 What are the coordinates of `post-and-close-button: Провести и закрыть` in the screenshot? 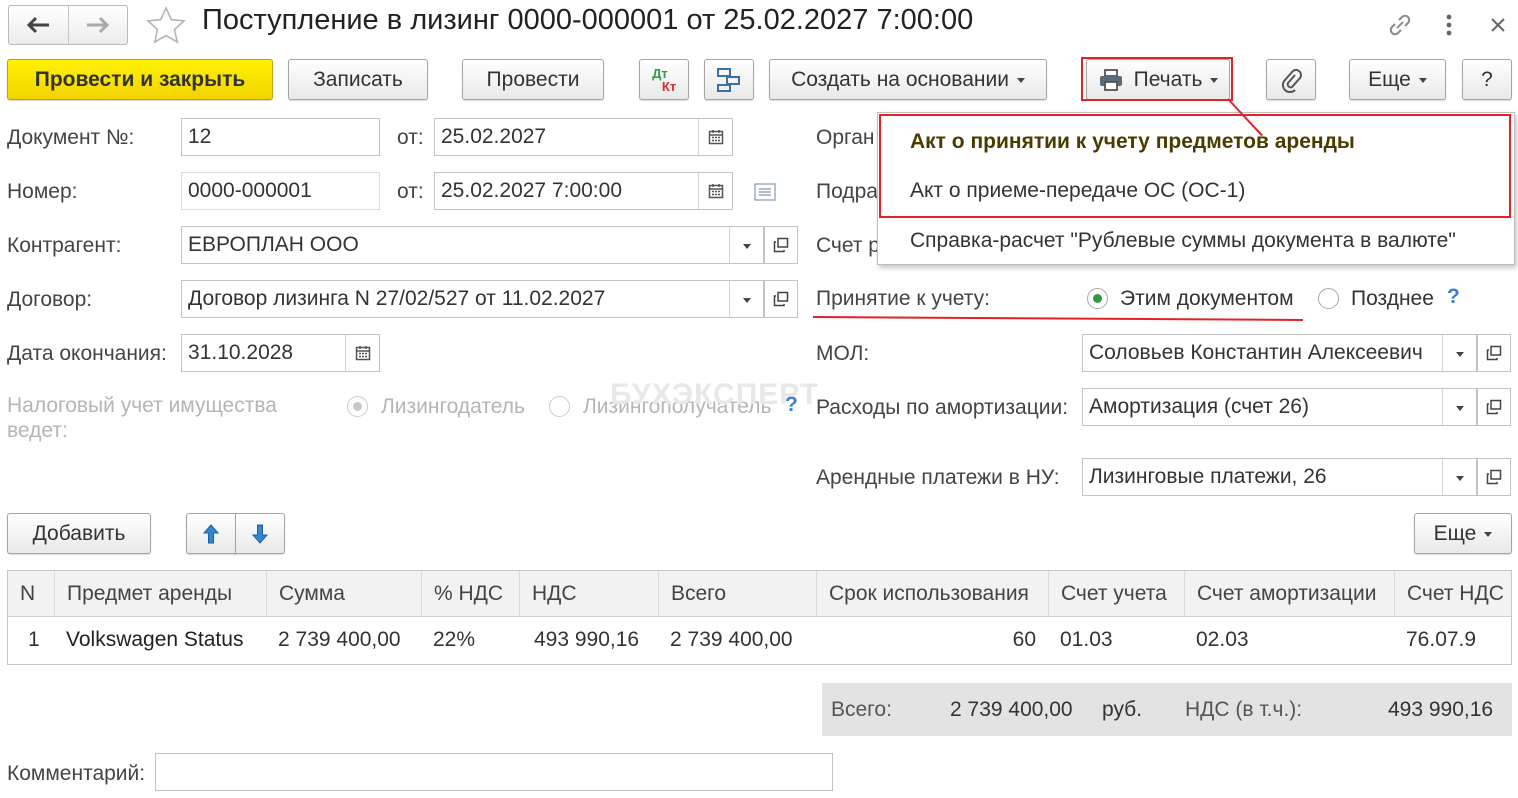 It's located at (140, 79).